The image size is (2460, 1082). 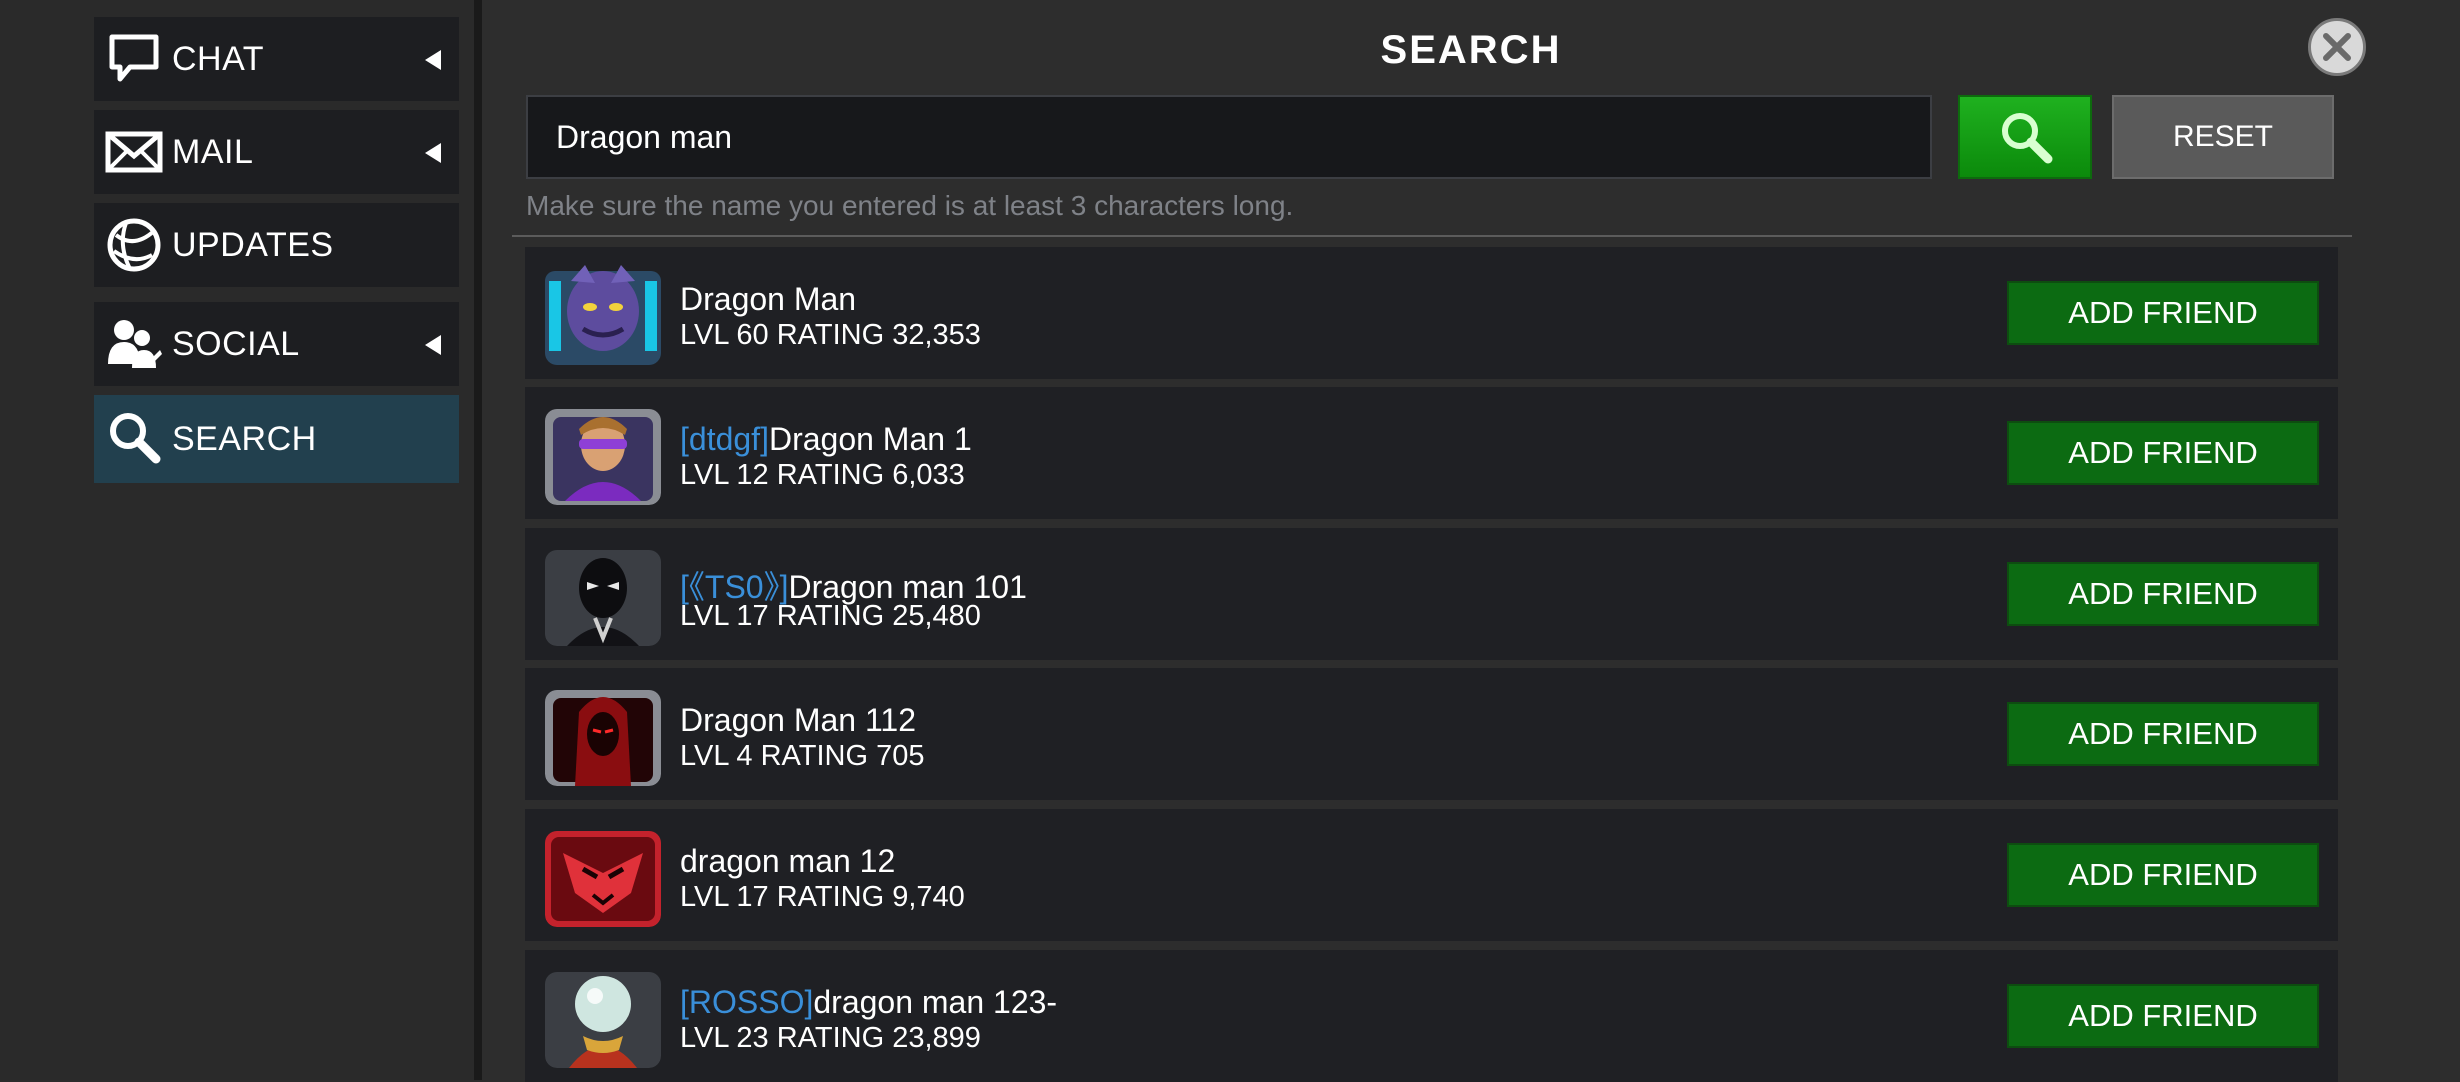 I want to click on search-button, so click(x=2025, y=137).